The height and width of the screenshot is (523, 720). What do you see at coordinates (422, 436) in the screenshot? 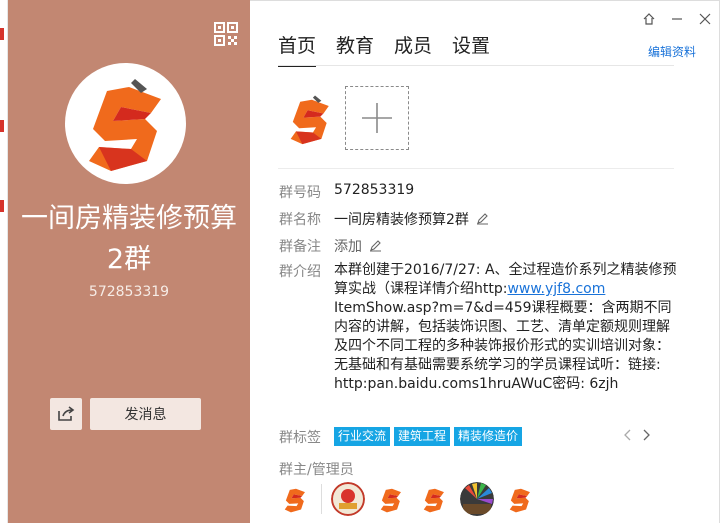
I see `tag-item: 建筑工程` at bounding box center [422, 436].